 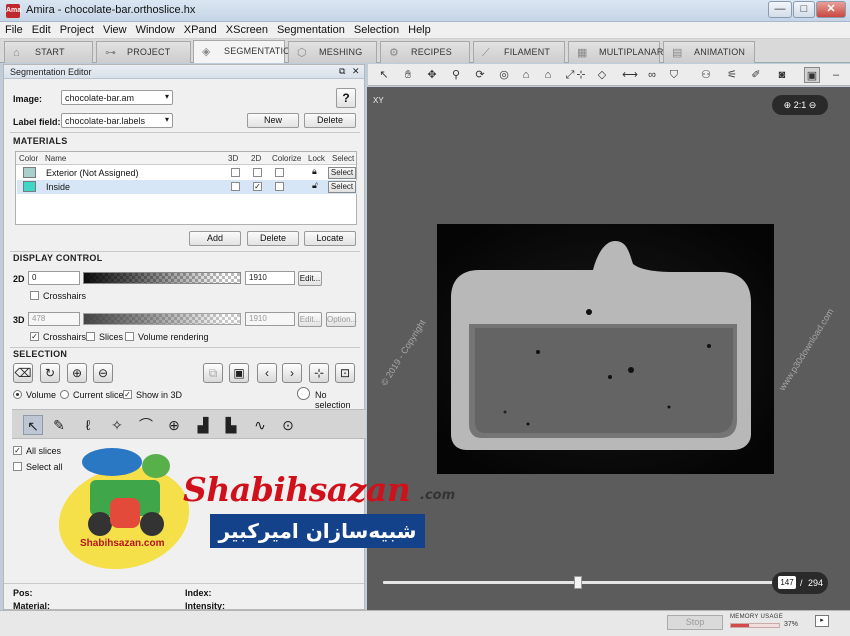 I want to click on seek-icon: ◎, so click(x=504, y=75).